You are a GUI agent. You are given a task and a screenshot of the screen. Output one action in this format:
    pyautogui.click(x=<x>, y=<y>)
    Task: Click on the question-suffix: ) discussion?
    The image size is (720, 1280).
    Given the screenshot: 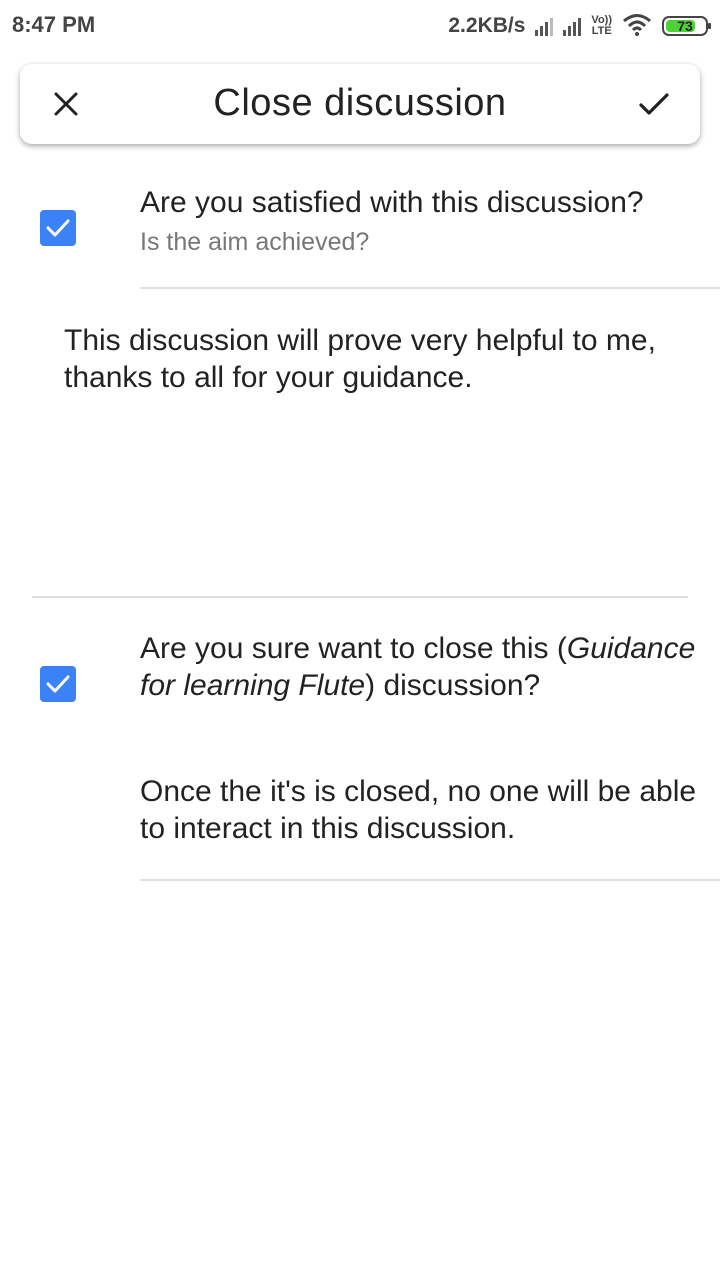 What is the action you would take?
    pyautogui.click(x=453, y=685)
    